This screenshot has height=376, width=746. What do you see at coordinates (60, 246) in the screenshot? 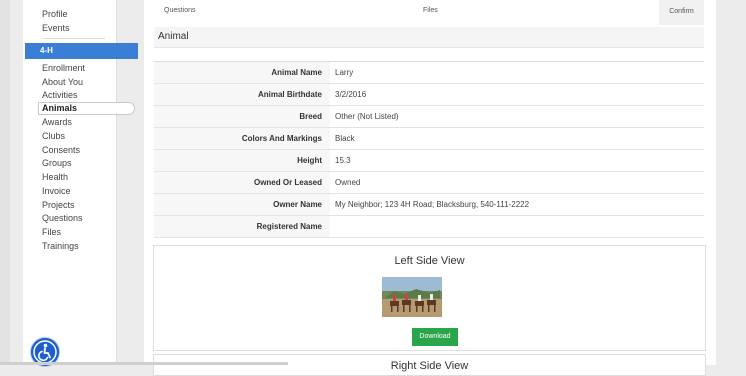
I see `sidebar-item-trainings: Trainings` at bounding box center [60, 246].